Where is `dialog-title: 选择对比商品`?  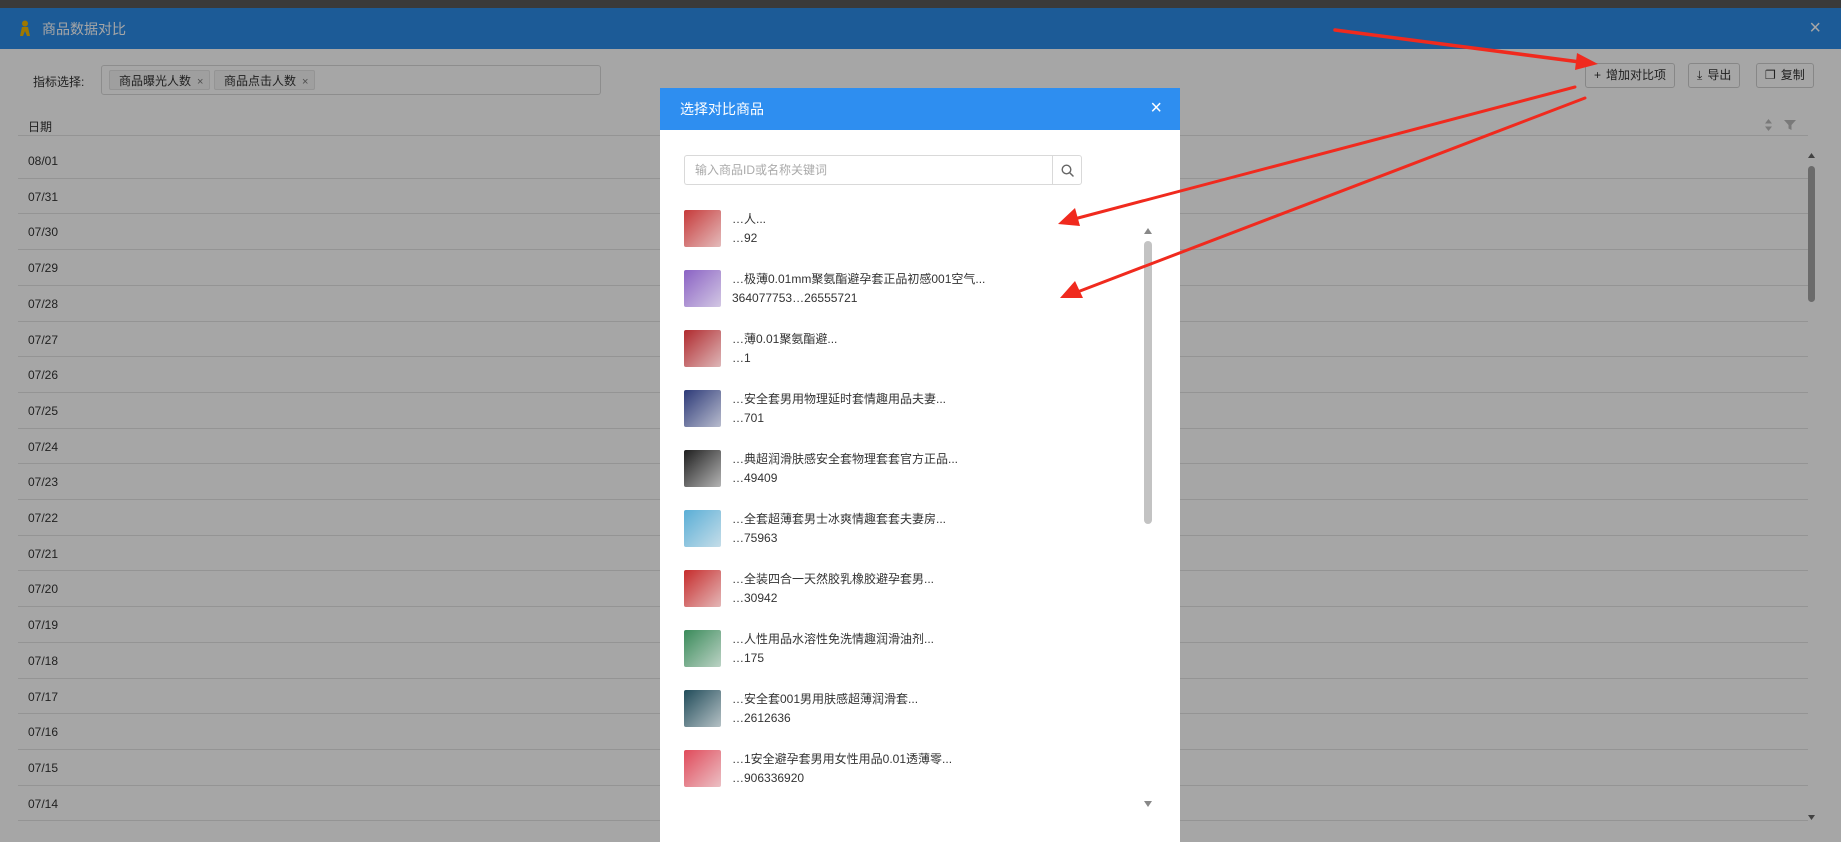
dialog-title: 选择对比商品 is located at coordinates (722, 109).